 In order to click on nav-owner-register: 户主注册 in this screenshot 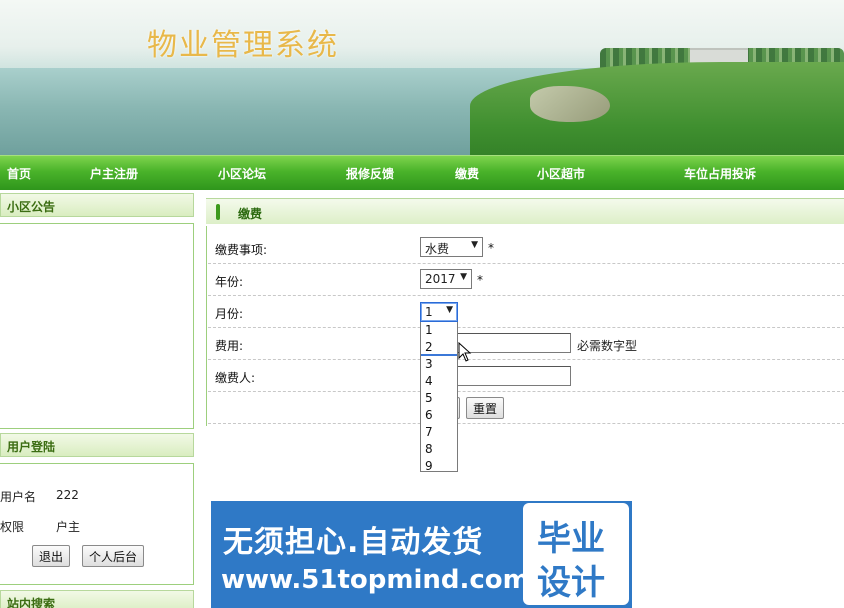, I will do `click(114, 173)`.